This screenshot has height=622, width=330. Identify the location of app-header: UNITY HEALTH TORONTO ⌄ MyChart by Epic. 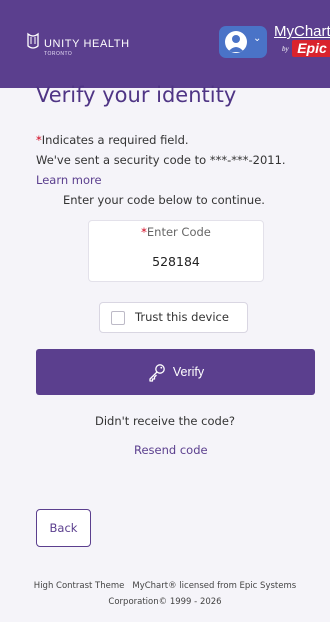
(165, 44).